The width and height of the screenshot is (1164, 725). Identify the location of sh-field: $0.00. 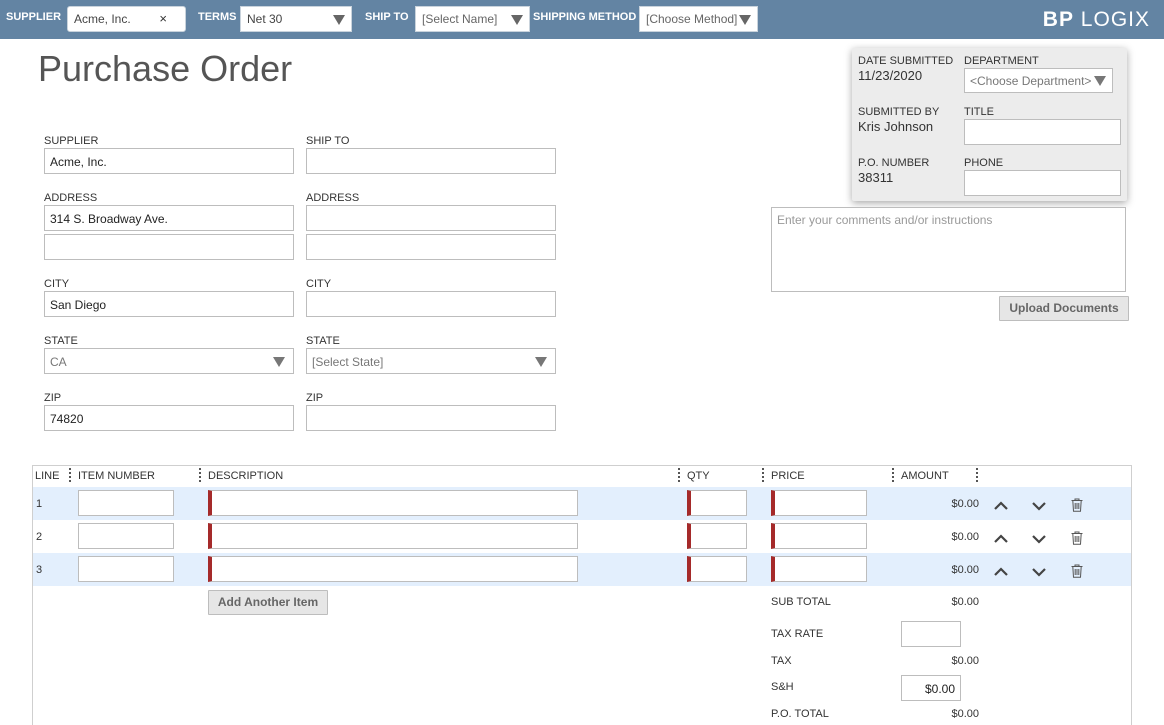
(931, 688).